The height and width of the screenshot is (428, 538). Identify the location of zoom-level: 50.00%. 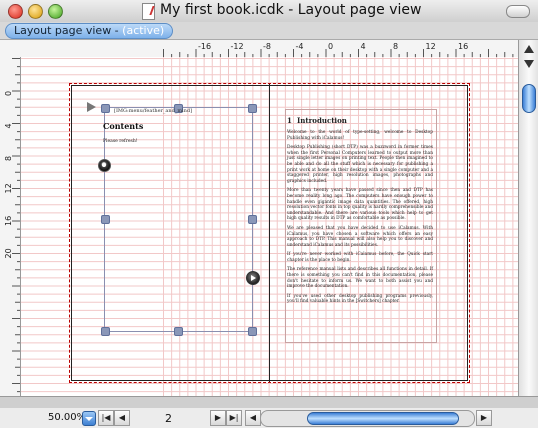
(67, 417).